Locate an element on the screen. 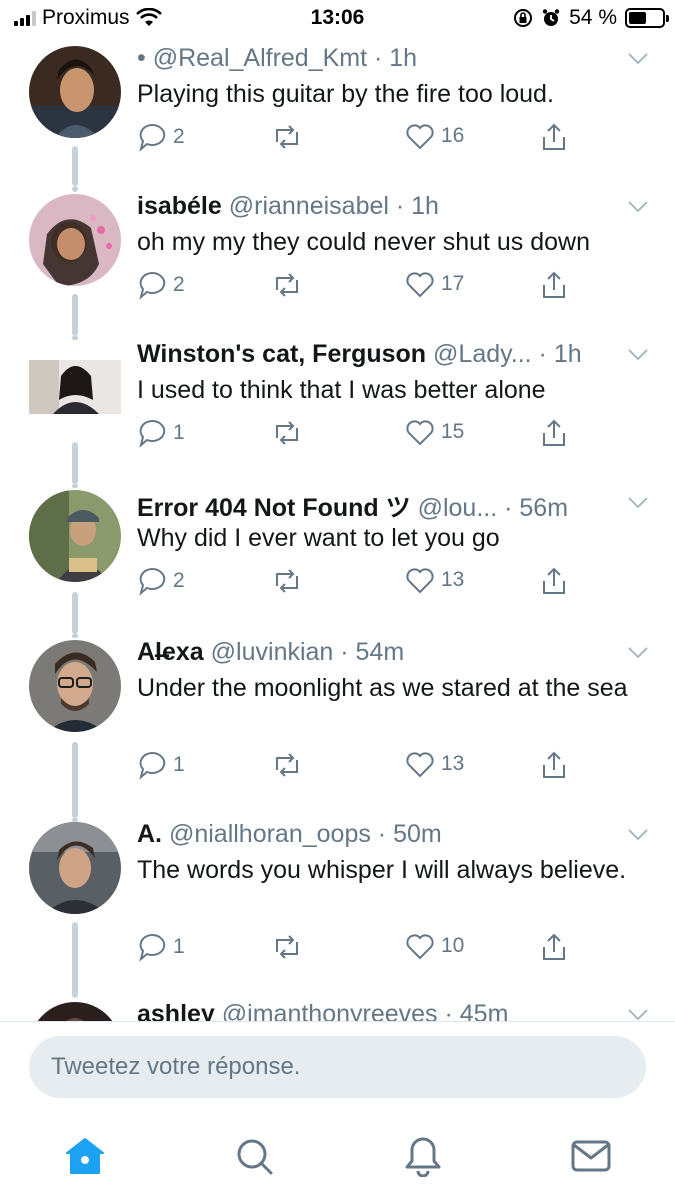 The height and width of the screenshot is (1200, 675). tweet-actions: 2 13 is located at coordinates (362, 583).